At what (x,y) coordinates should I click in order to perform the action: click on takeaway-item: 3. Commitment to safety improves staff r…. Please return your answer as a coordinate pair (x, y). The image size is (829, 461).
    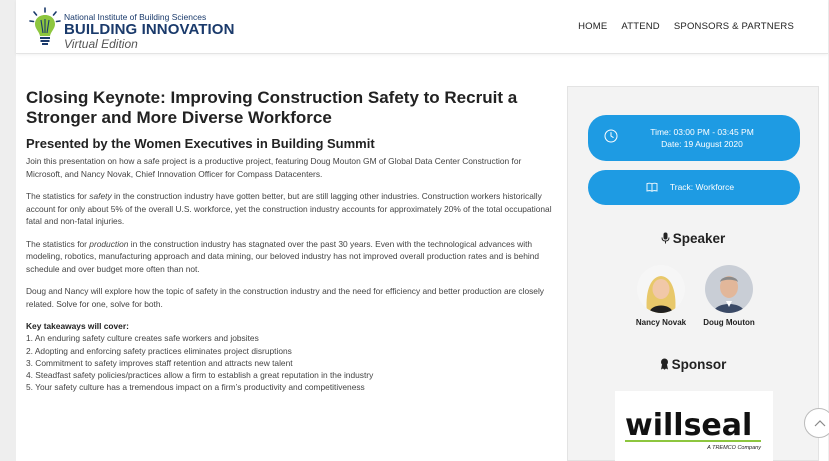
    Looking at the image, I should click on (159, 362).